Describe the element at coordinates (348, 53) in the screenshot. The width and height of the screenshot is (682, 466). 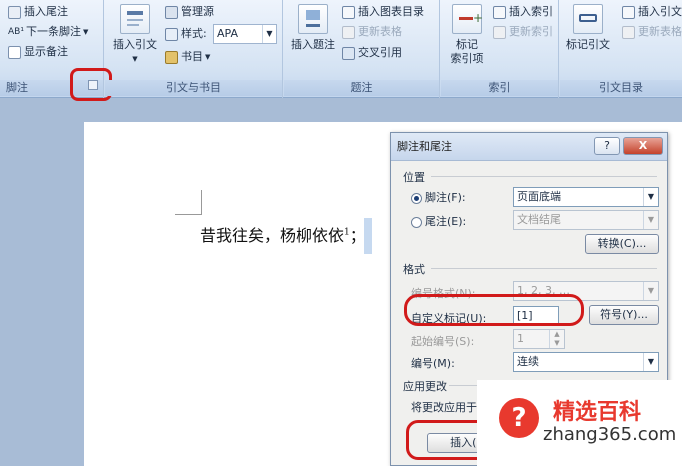
I see `cross-reference-icon` at that location.